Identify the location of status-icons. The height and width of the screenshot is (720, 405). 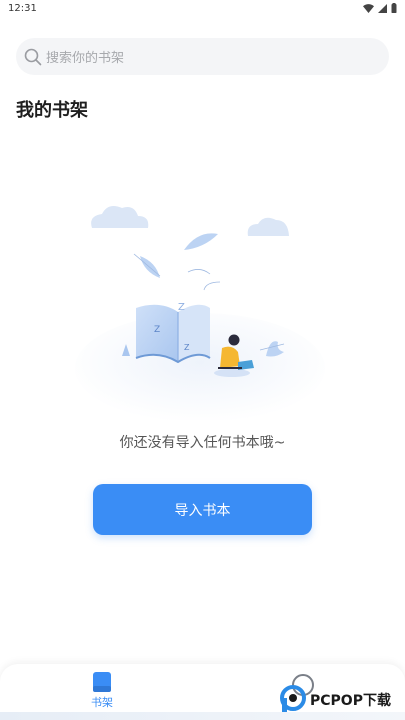
(380, 8).